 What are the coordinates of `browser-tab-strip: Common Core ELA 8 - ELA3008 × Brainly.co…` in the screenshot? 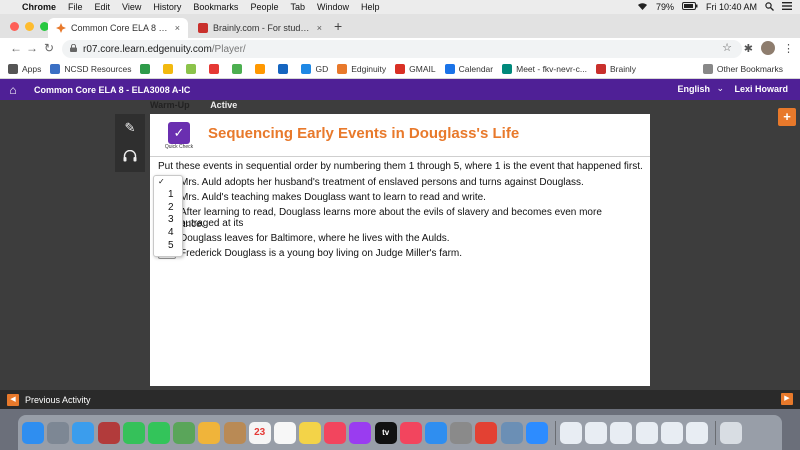 It's located at (400, 26).